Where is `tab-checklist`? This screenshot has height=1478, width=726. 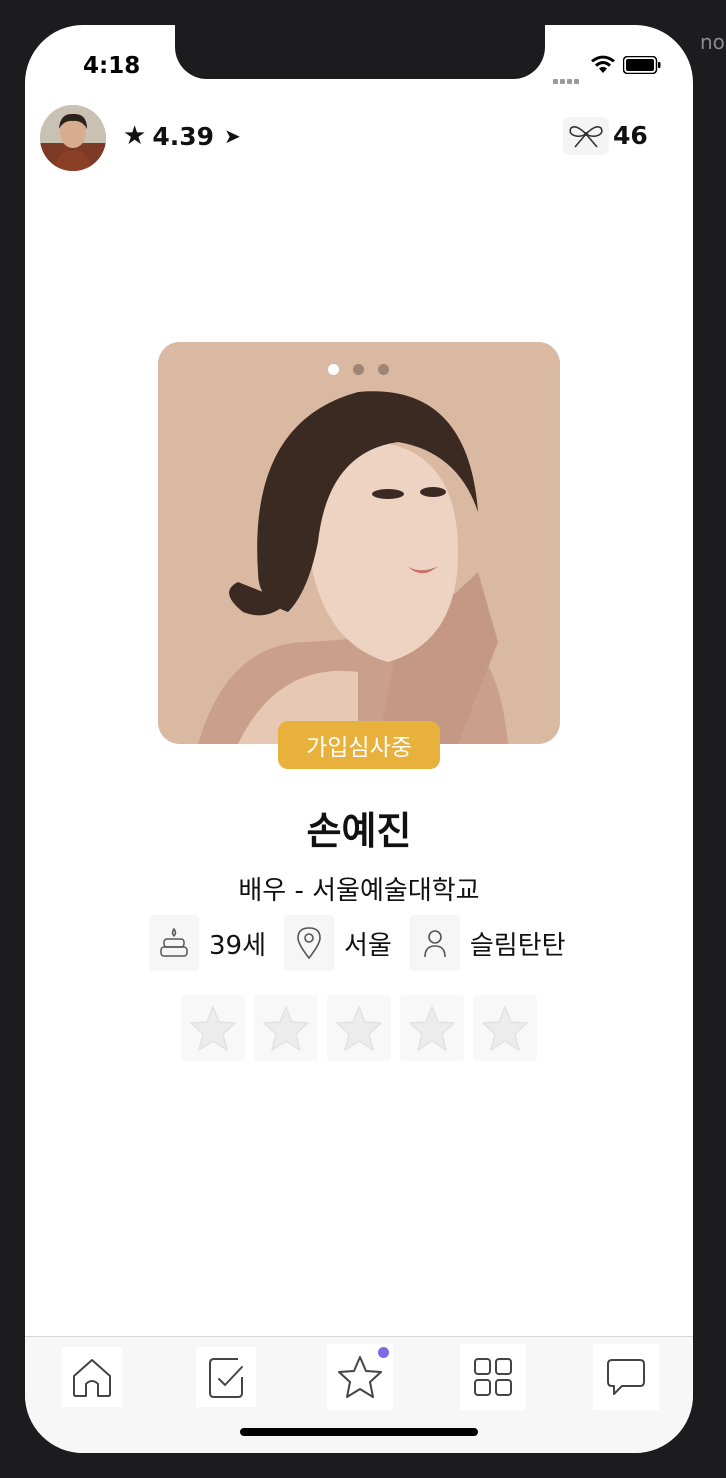
tab-checklist is located at coordinates (226, 1377).